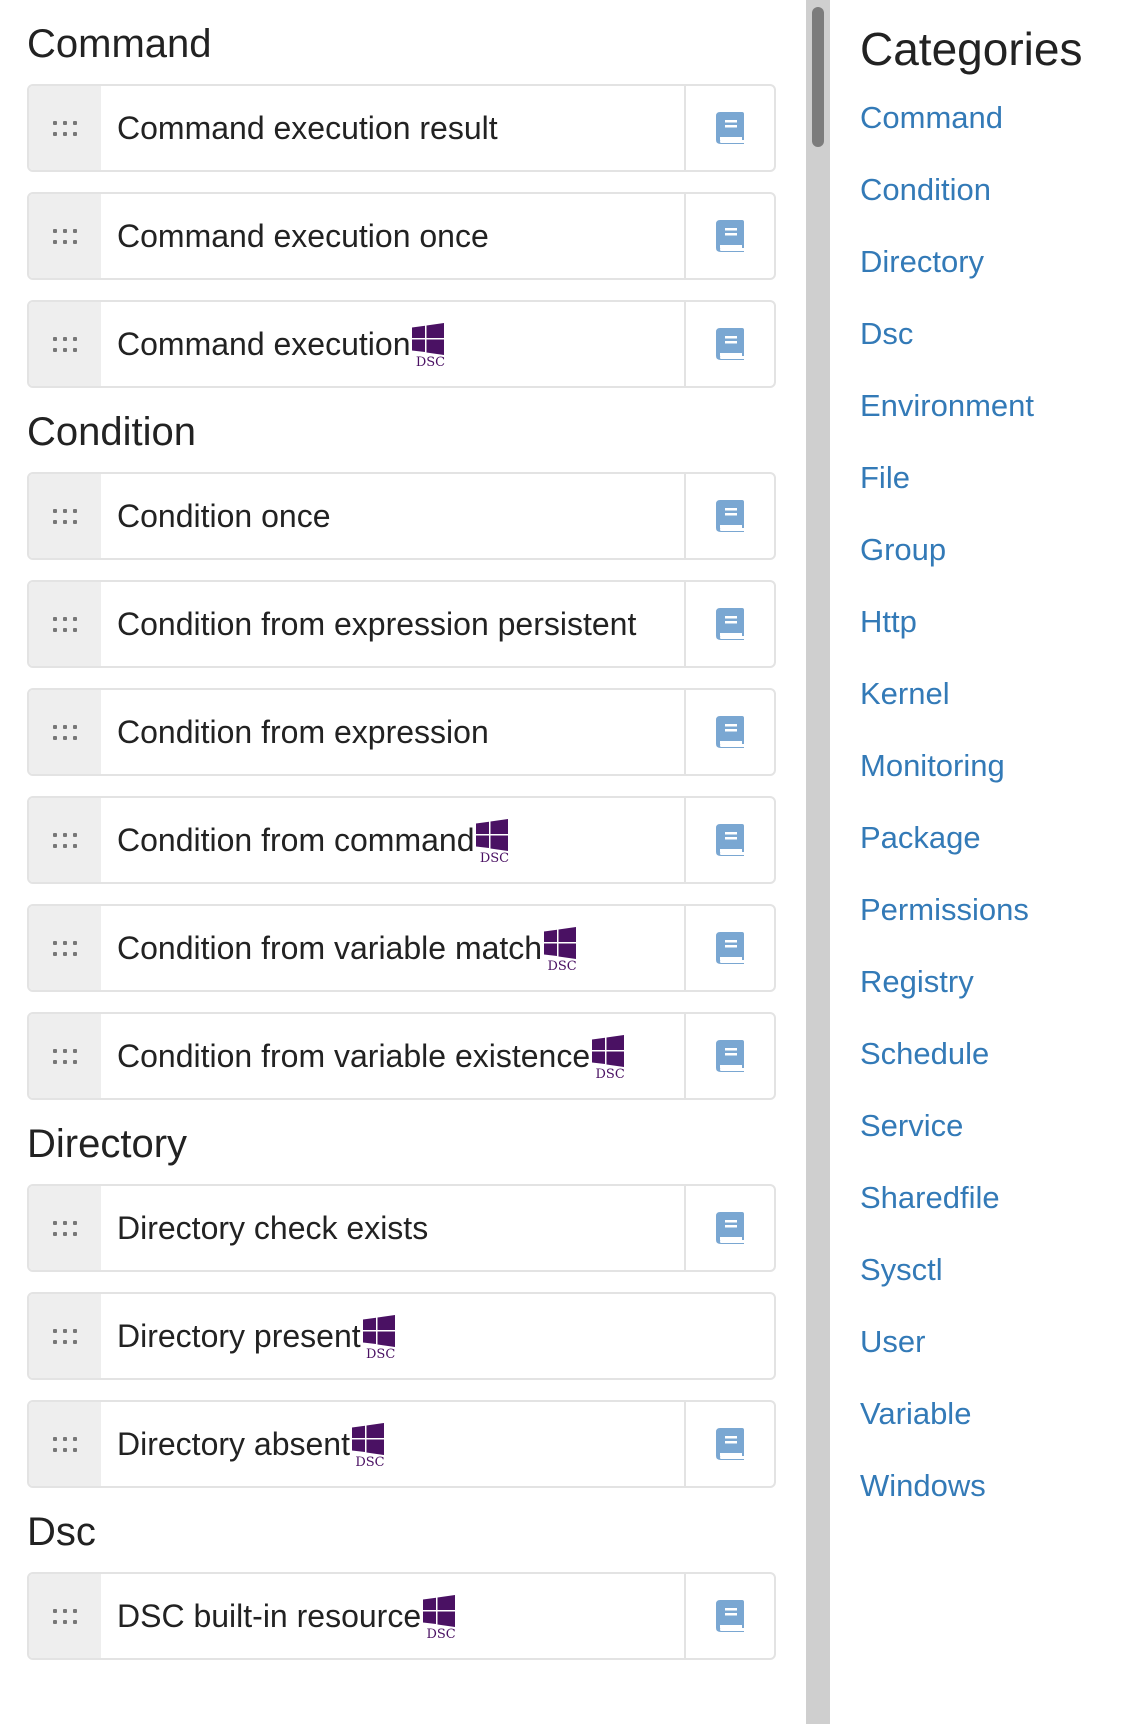 The image size is (1122, 1724). What do you see at coordinates (401, 236) in the screenshot?
I see `method-item: Command execution once` at bounding box center [401, 236].